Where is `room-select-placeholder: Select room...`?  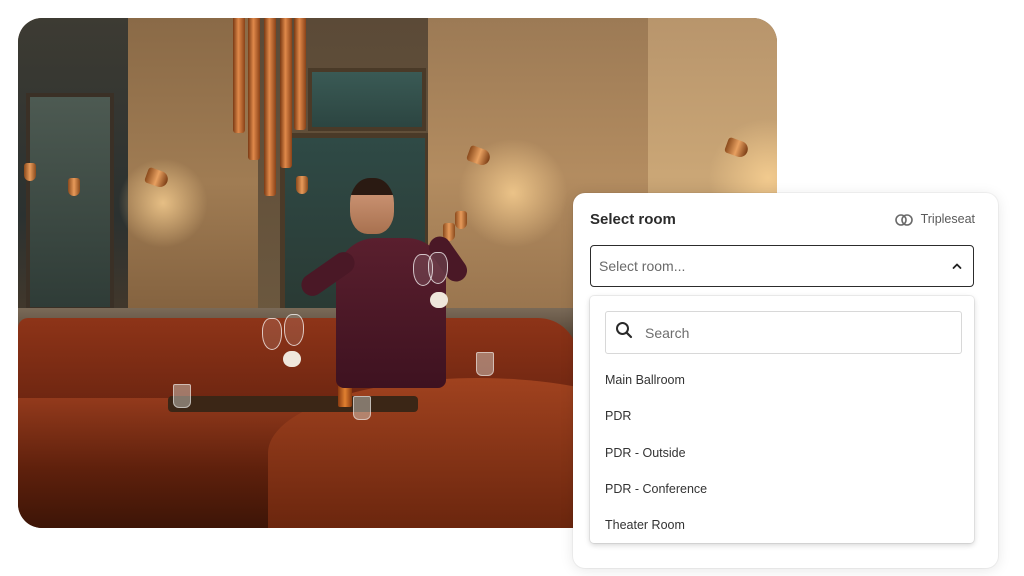
room-select-placeholder: Select room... is located at coordinates (642, 266).